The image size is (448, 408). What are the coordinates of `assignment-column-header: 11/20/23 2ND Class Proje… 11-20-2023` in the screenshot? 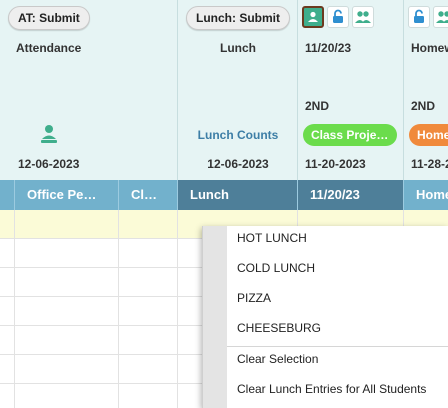 It's located at (351, 90).